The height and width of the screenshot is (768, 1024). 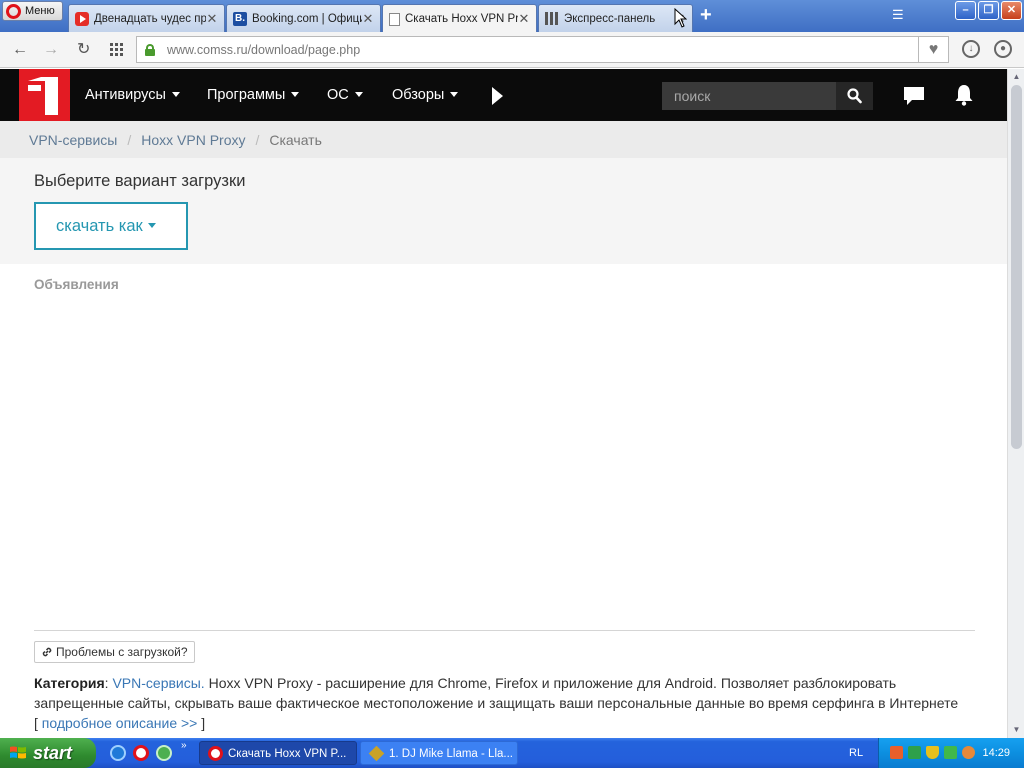 What do you see at coordinates (150, 49) in the screenshot?
I see `lock-icon` at bounding box center [150, 49].